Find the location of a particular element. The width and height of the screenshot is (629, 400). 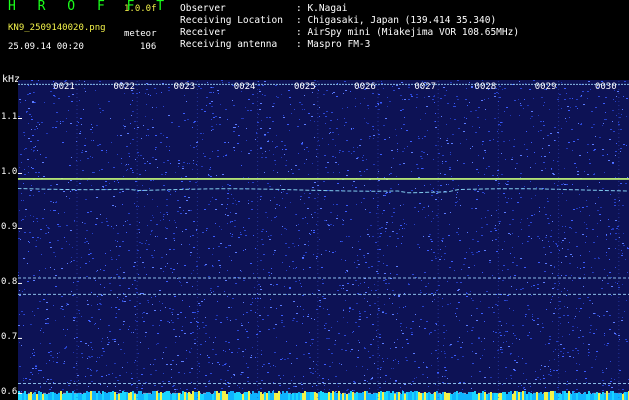

frequency-tick-label: 0.9 is located at coordinates (9, 227).